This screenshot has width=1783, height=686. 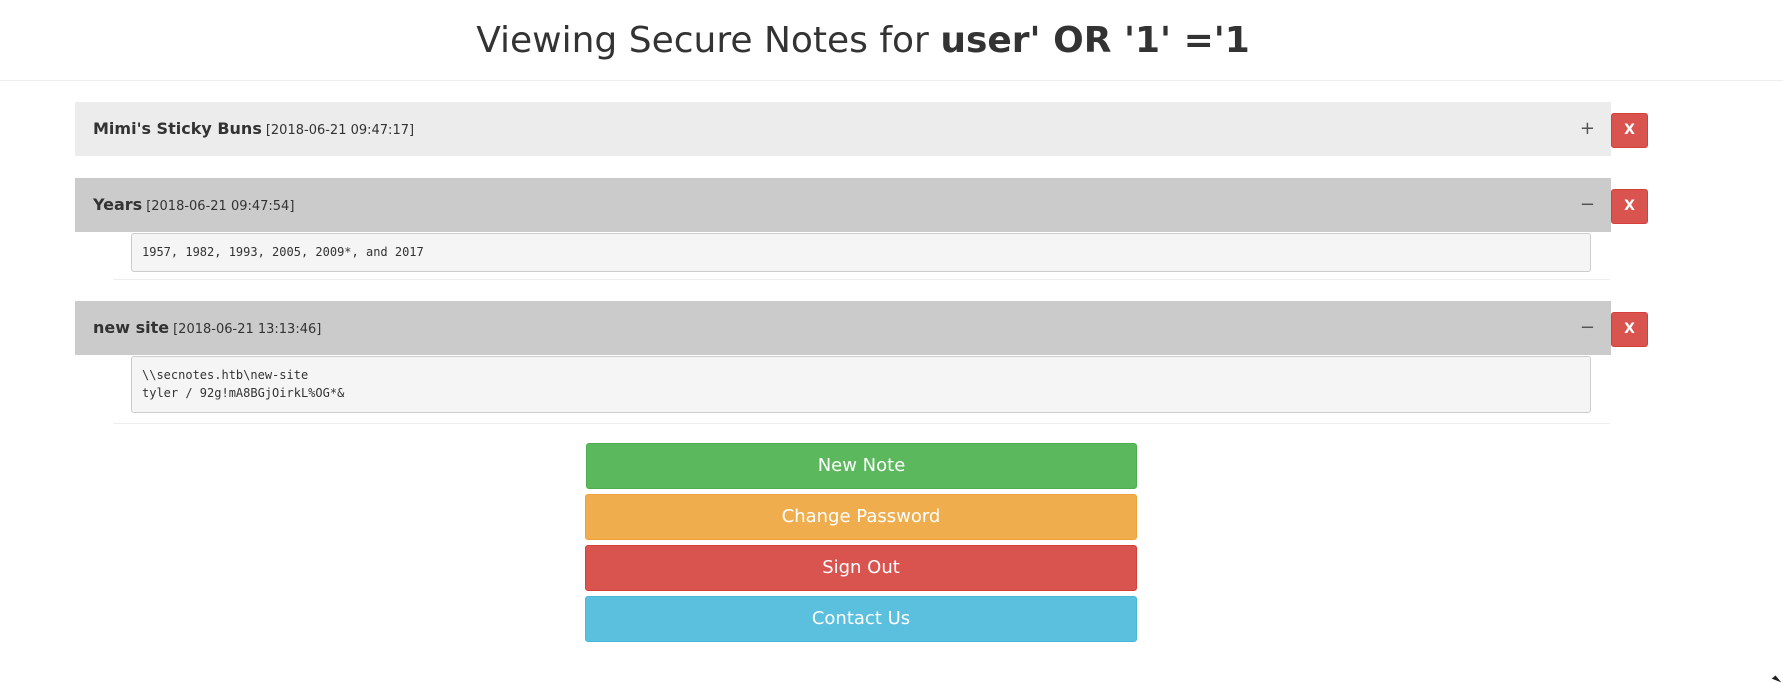 I want to click on note-body-container: 1957, 1982, 1993, 2005, 2009*, and 2017, so click(x=861, y=256).